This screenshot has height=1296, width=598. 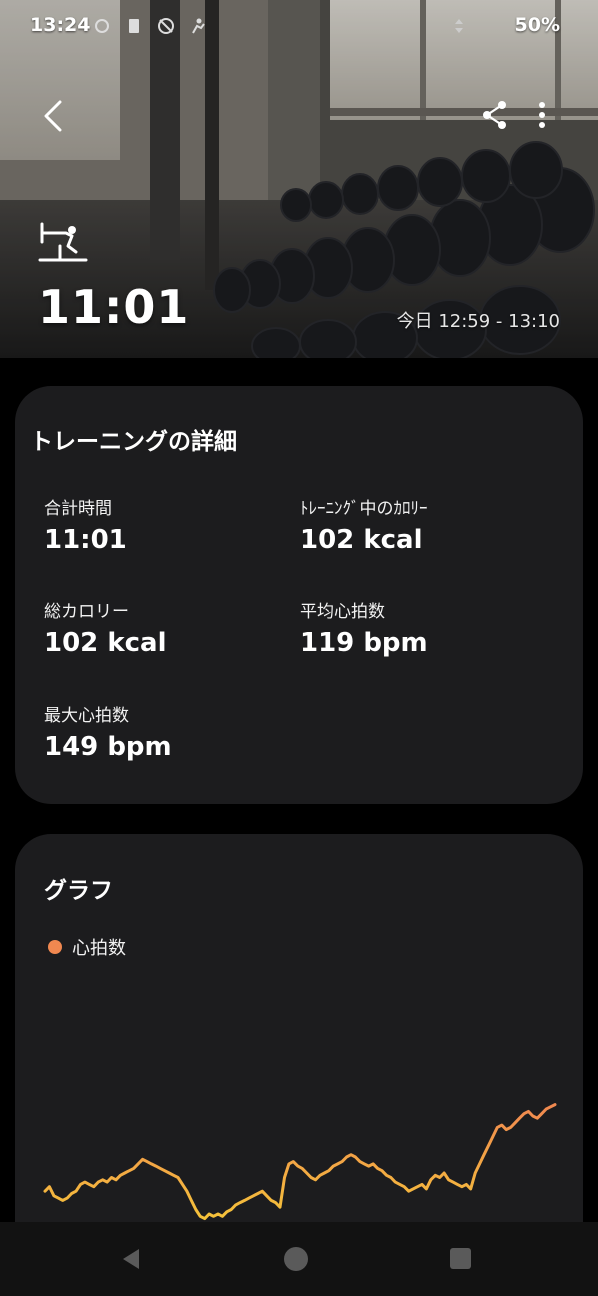 What do you see at coordinates (169, 627) in the screenshot?
I see `metric-total-calories: 総カロリー 102 kcal` at bounding box center [169, 627].